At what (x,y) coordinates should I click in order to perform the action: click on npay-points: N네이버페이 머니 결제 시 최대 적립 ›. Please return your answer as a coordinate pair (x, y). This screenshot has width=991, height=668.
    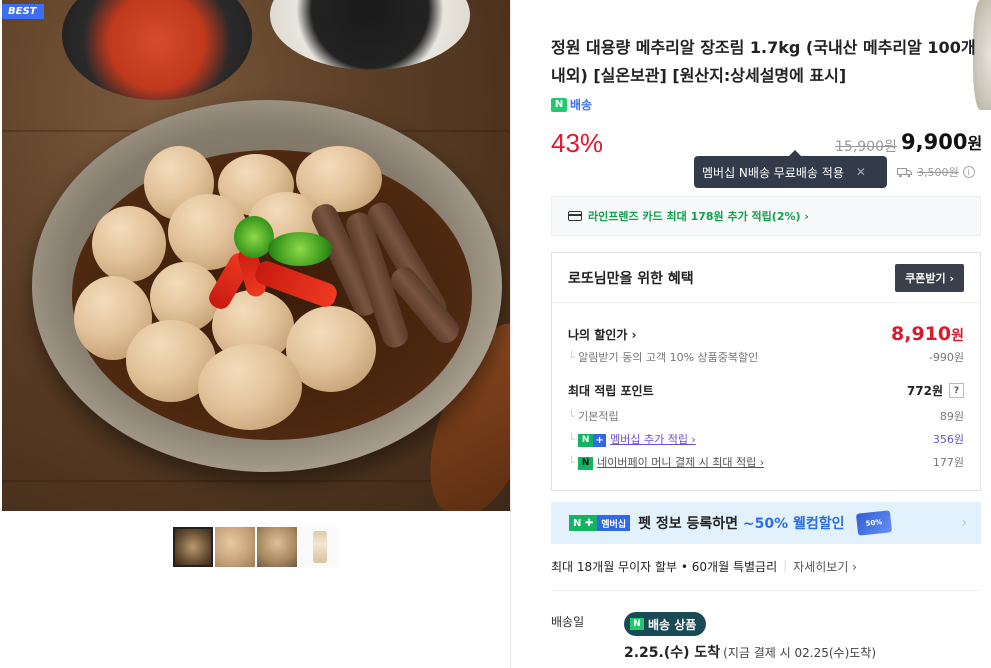
    Looking at the image, I should click on (666, 462).